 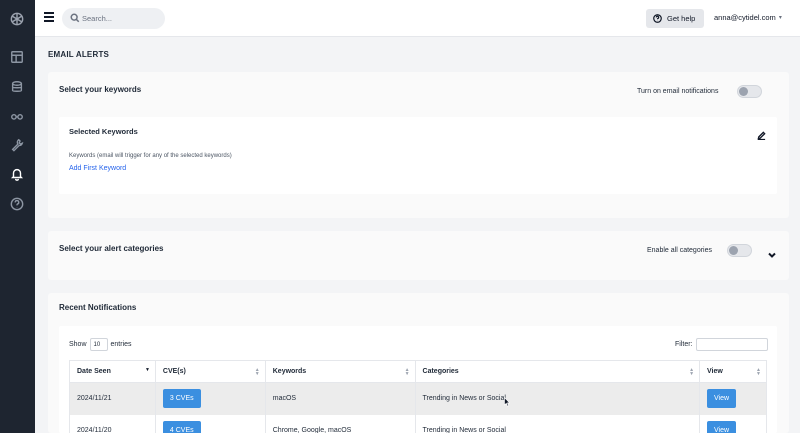 I want to click on bell-icon, so click(x=17, y=174).